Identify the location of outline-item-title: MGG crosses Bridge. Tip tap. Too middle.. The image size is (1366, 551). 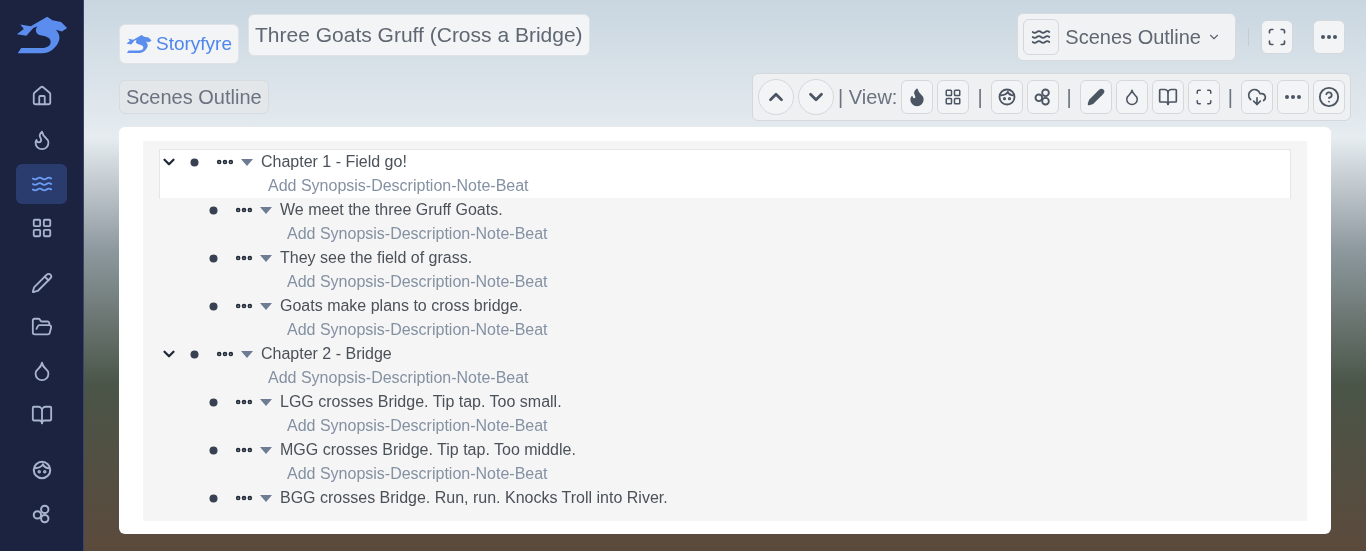
(428, 450).